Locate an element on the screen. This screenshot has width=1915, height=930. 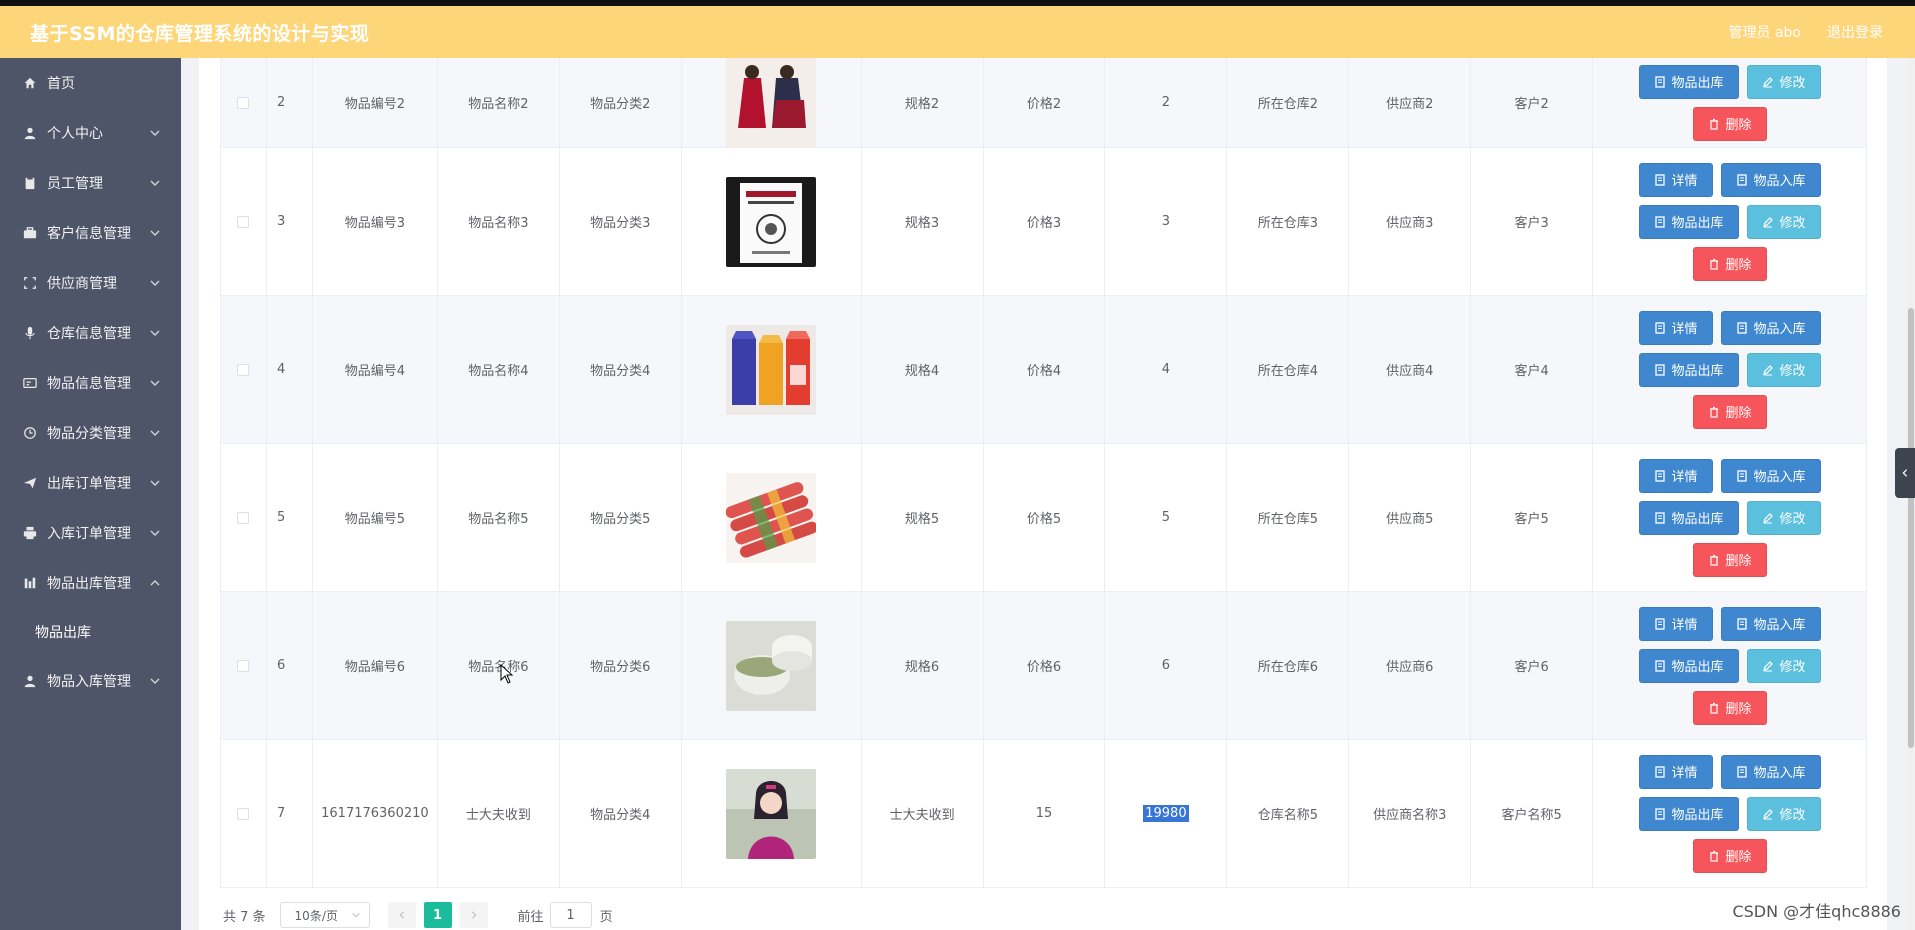
page-size-select: 10条/页 is located at coordinates (324, 915).